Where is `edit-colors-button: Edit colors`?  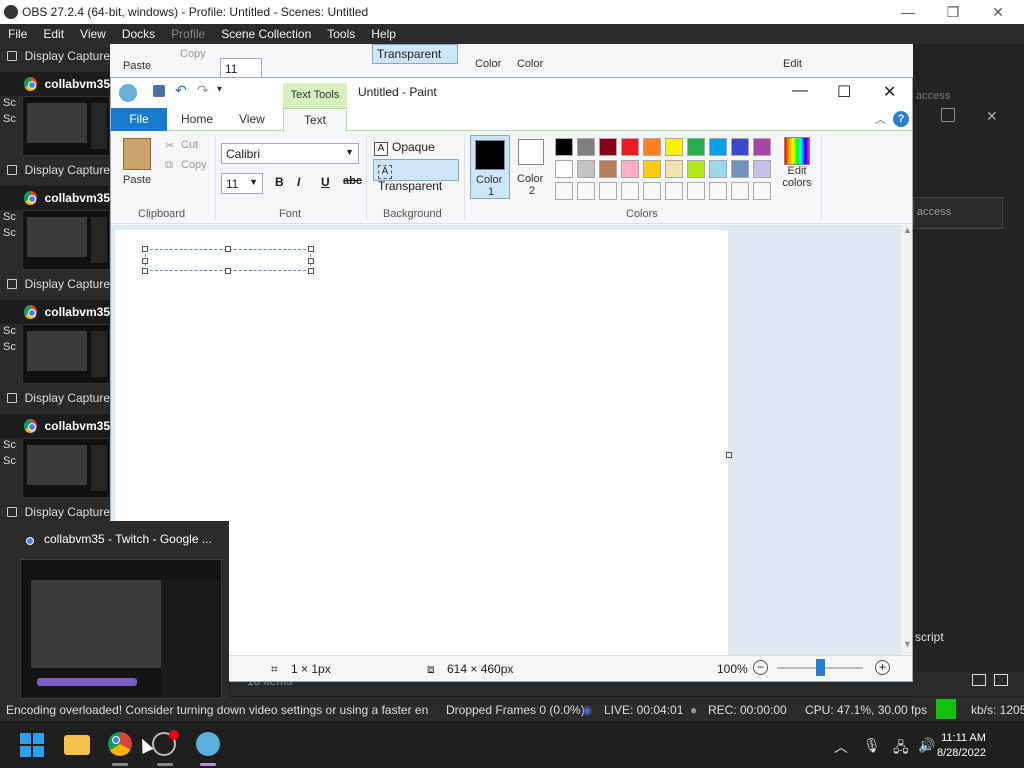 edit-colors-button: Edit colors is located at coordinates (797, 167).